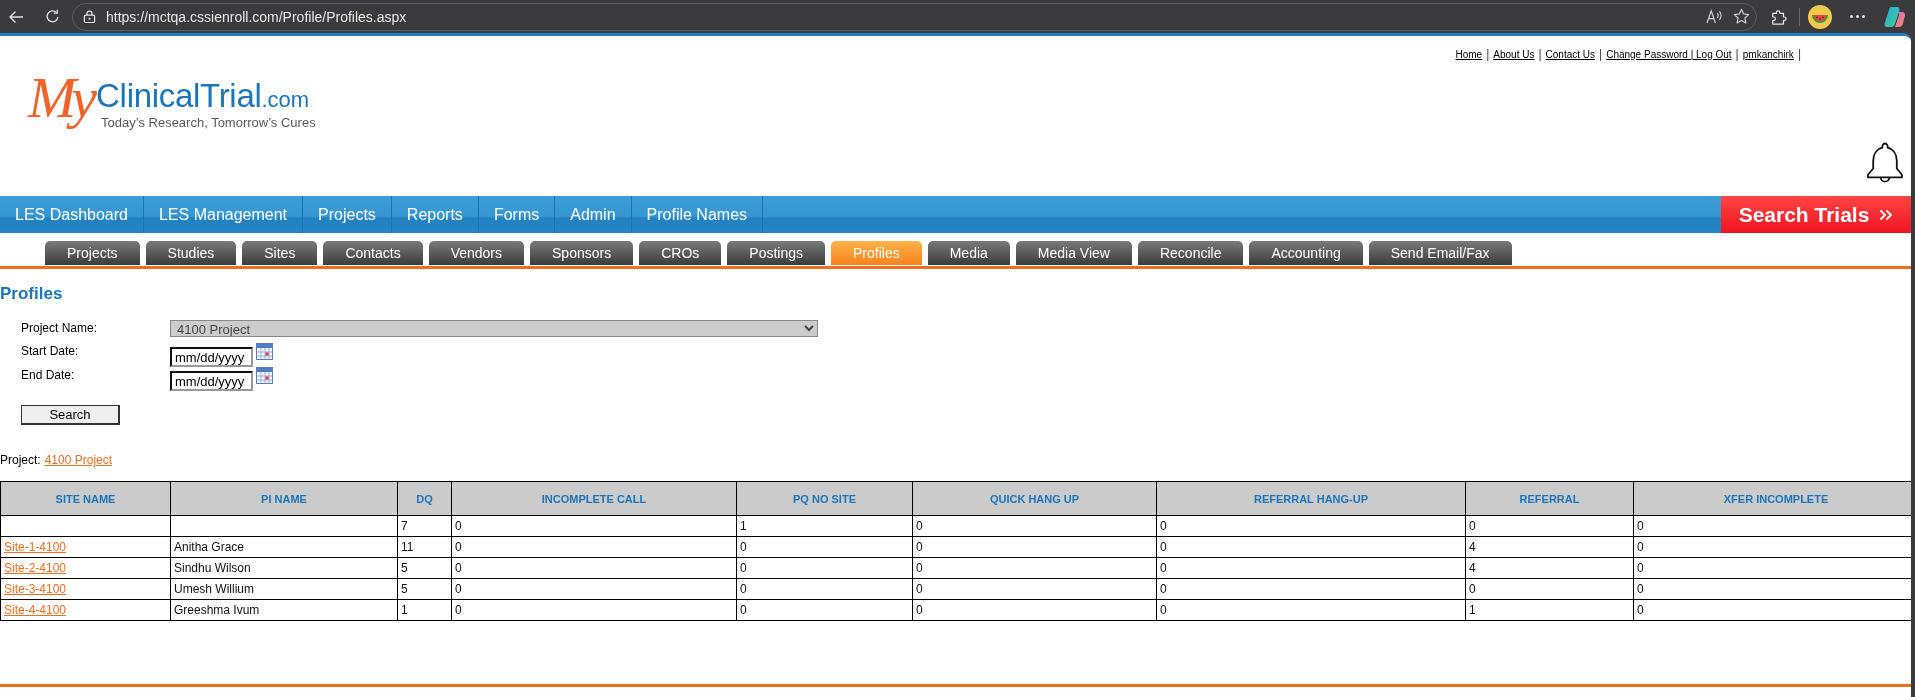 The width and height of the screenshot is (1915, 697). What do you see at coordinates (256, 16) in the screenshot?
I see `url-text: https://mctqa.cssienroll.com/Profile/Profiles.aspx` at bounding box center [256, 16].